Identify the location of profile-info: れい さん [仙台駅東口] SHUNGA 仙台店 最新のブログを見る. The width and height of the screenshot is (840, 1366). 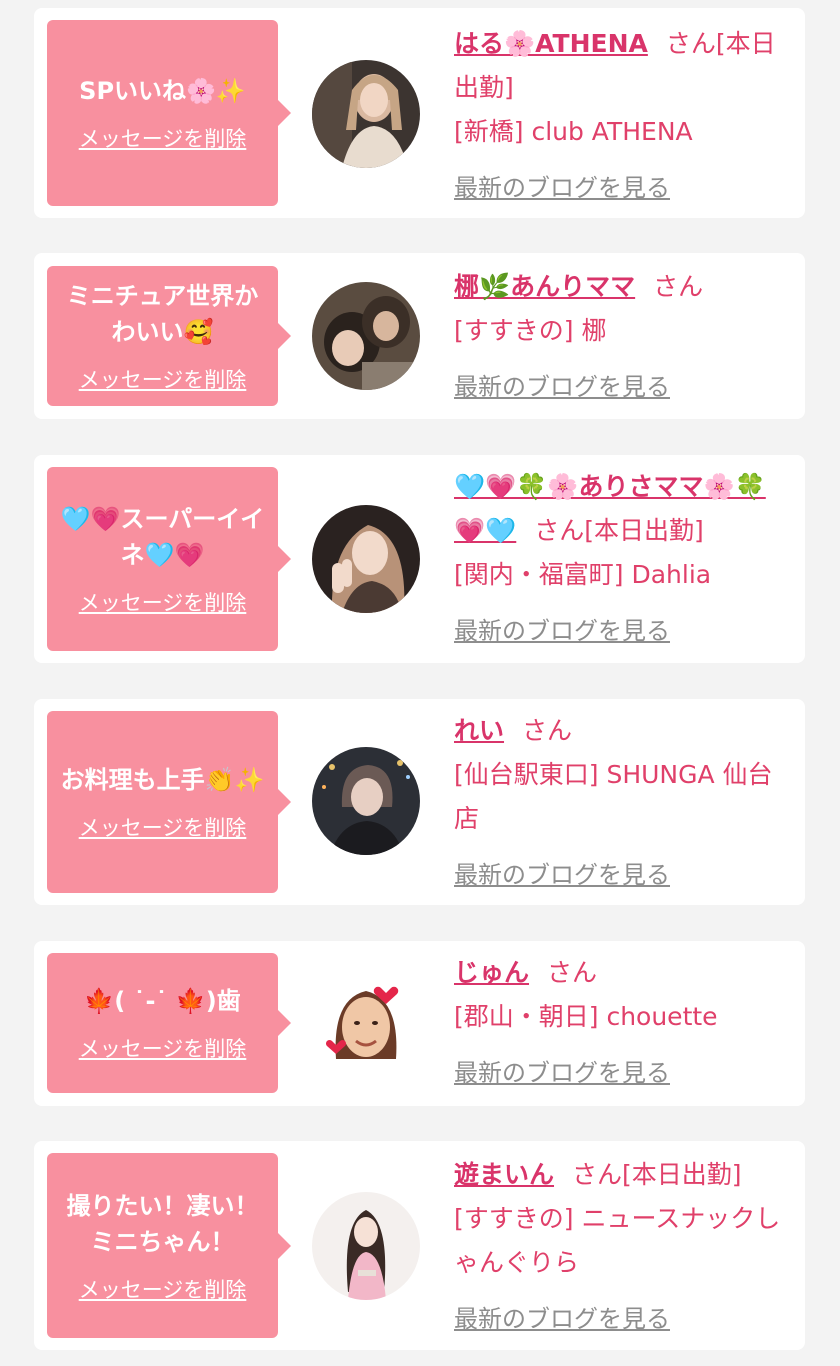
(619, 803).